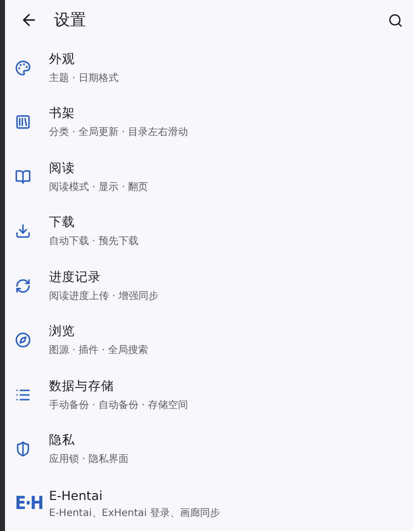 Image resolution: width=413 pixels, height=531 pixels. What do you see at coordinates (209, 285) in the screenshot?
I see `settings-item: 进度记录 阅读进度上传 · 增强同步` at bounding box center [209, 285].